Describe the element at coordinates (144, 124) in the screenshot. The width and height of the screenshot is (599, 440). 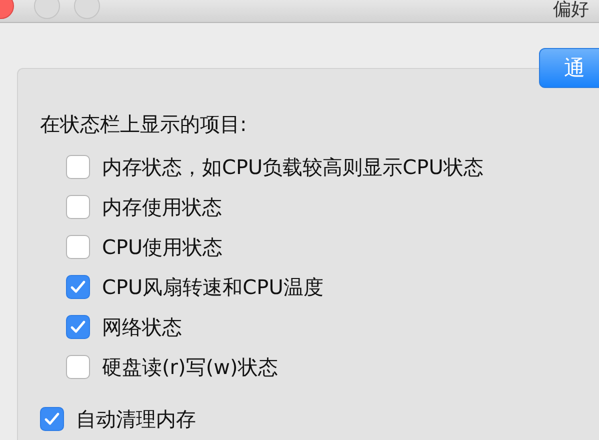
I see `section-heading: 在状态栏上显示的项目:` at that location.